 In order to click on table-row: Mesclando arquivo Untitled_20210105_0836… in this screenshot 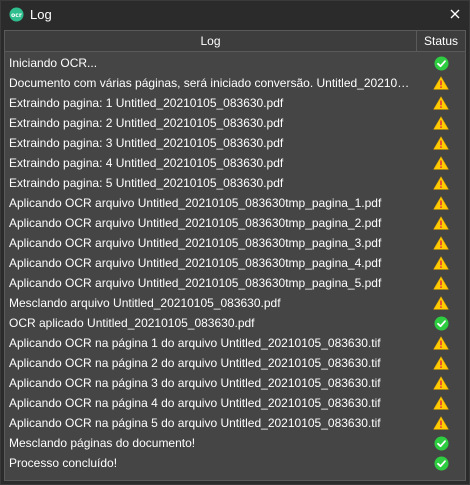, I will do `click(235, 303)`.